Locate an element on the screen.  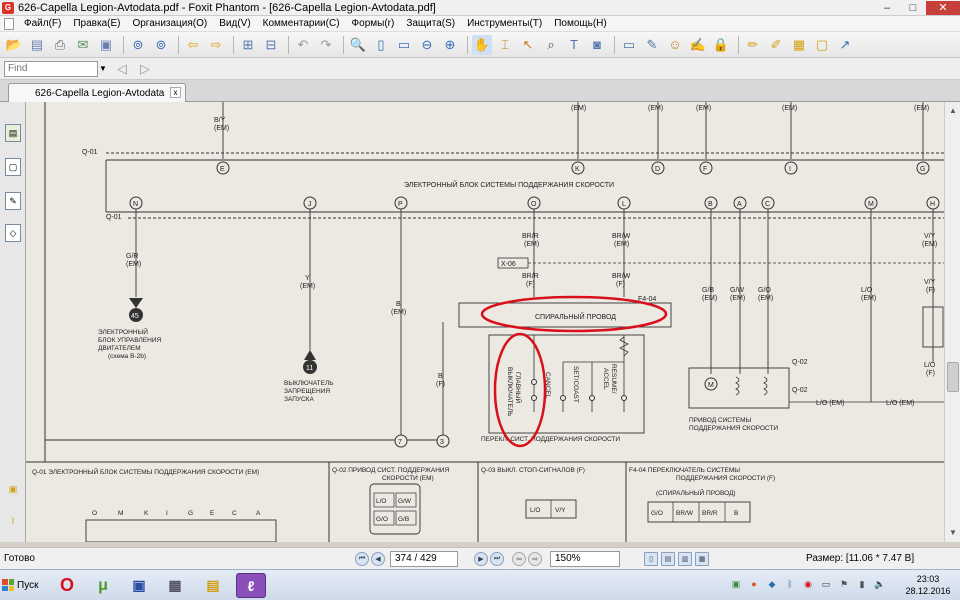
opera-icon: O is located at coordinates (67, 585).